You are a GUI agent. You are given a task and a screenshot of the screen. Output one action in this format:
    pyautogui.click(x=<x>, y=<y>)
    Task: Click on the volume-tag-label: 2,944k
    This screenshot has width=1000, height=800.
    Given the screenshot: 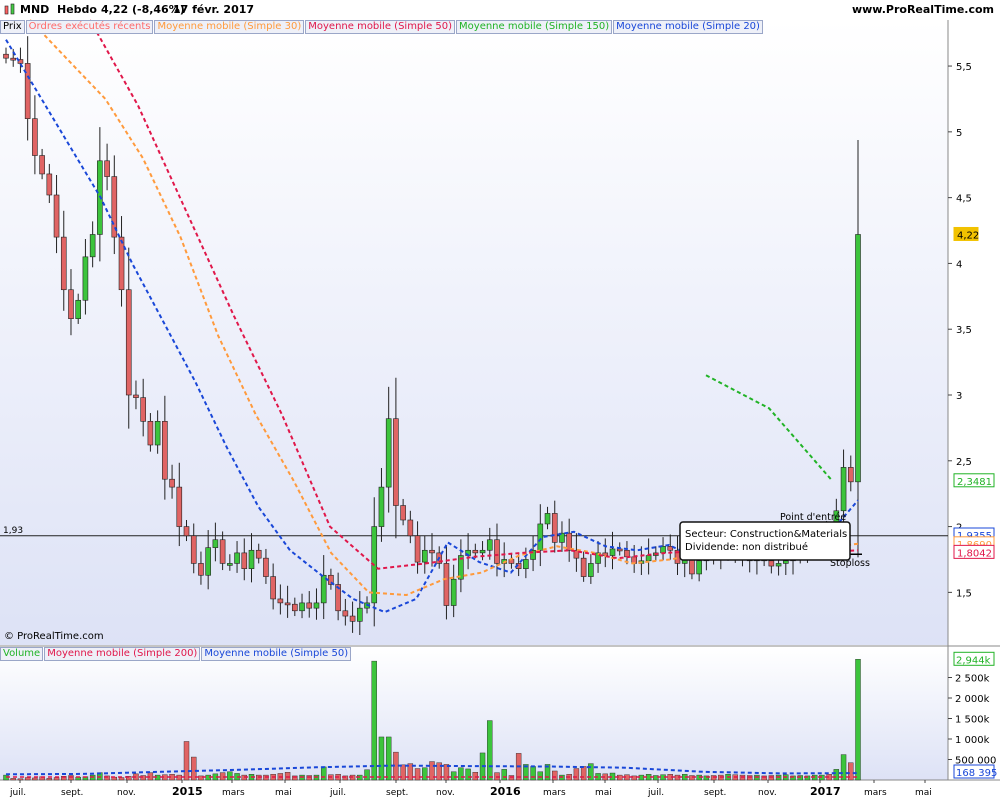 What is the action you would take?
    pyautogui.click(x=973, y=660)
    